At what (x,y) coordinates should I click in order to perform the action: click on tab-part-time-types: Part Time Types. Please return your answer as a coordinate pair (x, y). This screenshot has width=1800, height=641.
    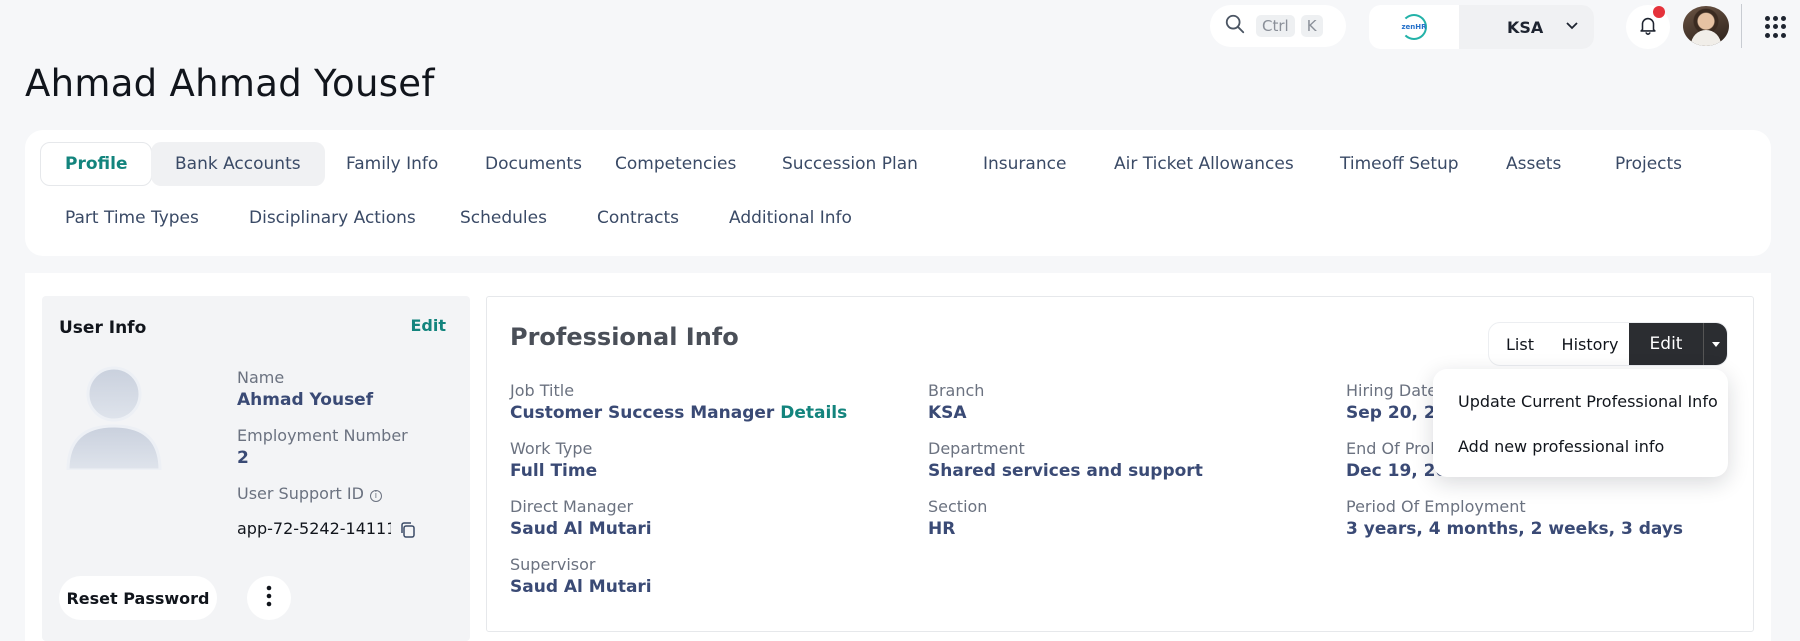
    Looking at the image, I should click on (132, 218).